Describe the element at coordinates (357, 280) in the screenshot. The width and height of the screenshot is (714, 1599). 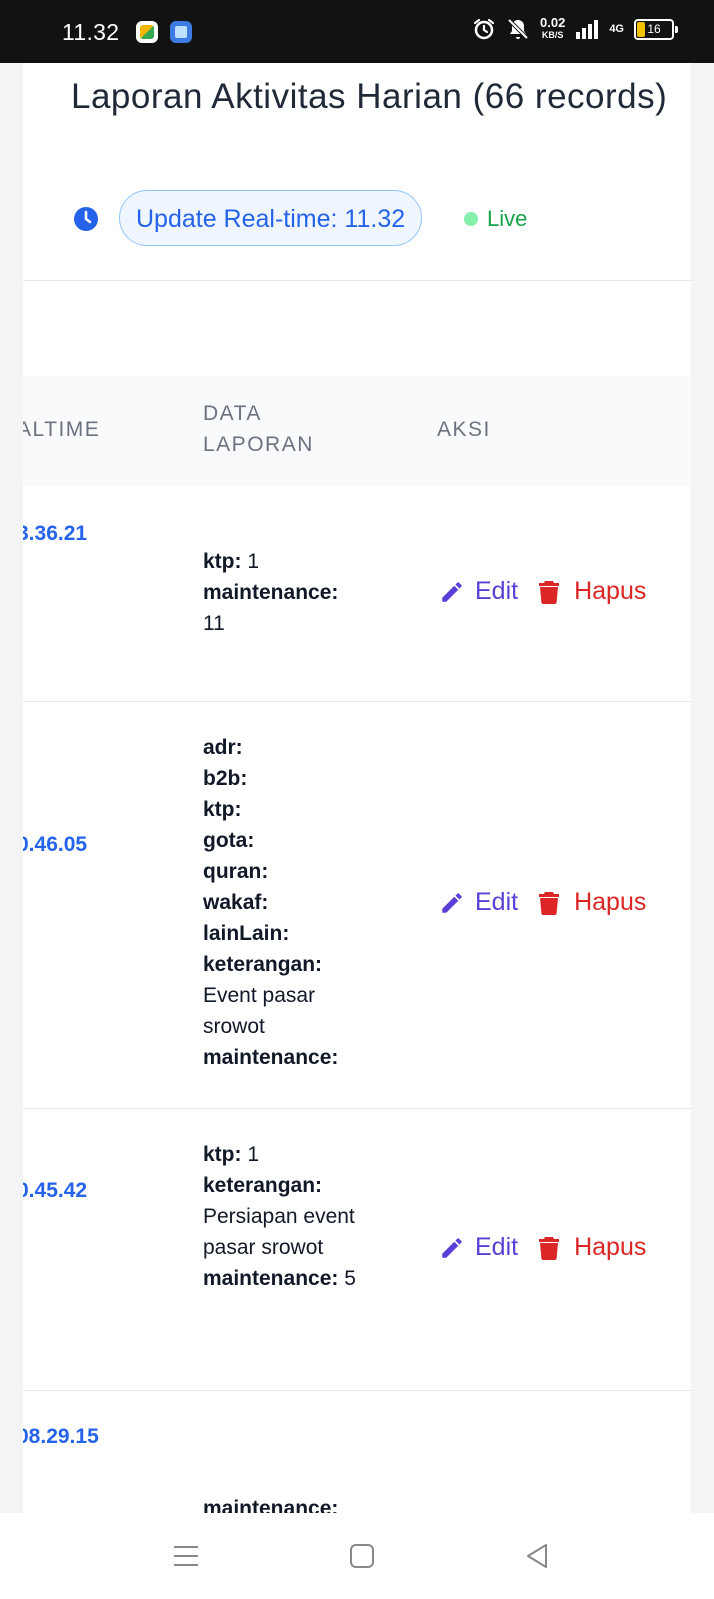
I see `divider` at that location.